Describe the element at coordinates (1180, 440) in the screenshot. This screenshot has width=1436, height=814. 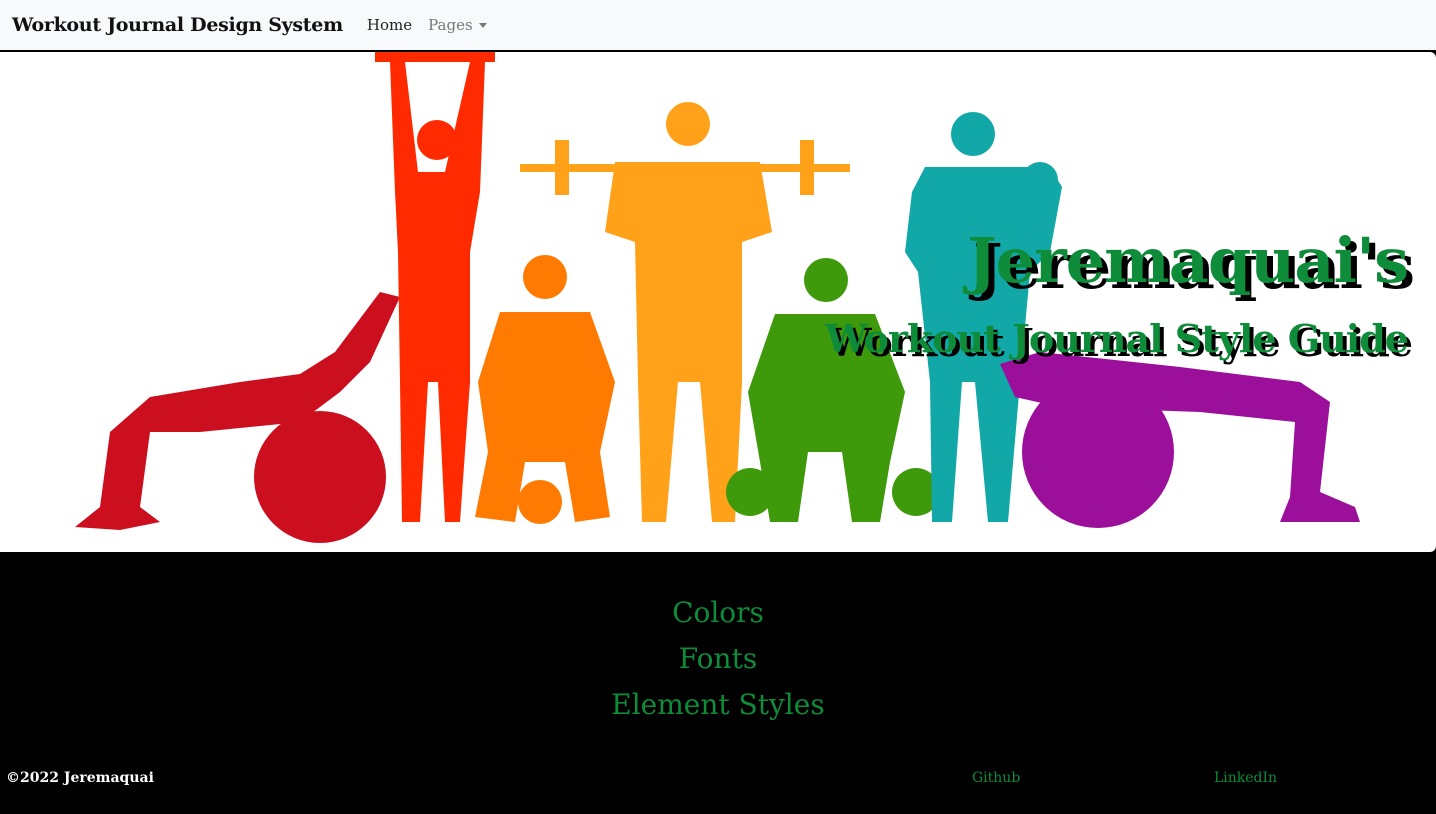
I see `purple-figure` at that location.